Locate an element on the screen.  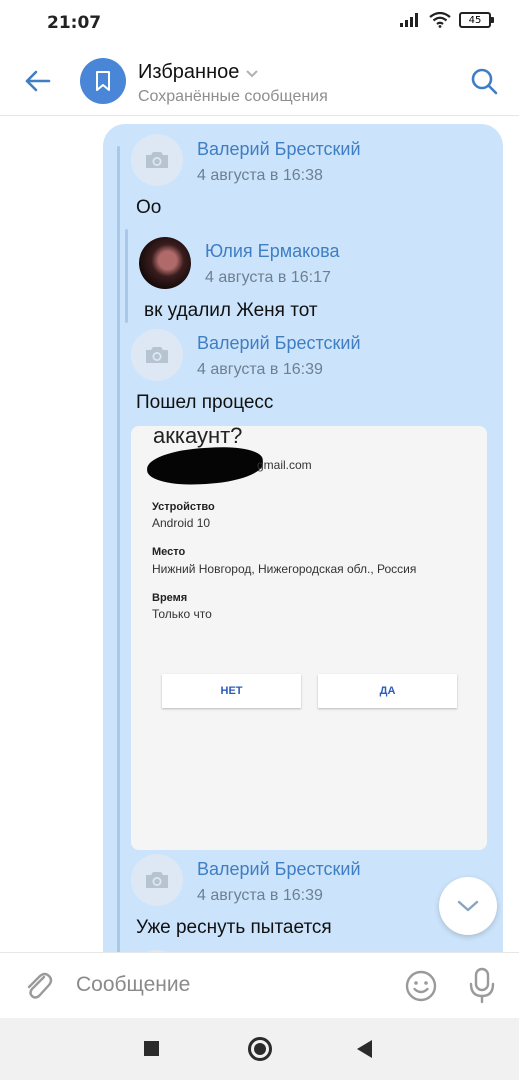
message-text: Оо is located at coordinates (149, 207).